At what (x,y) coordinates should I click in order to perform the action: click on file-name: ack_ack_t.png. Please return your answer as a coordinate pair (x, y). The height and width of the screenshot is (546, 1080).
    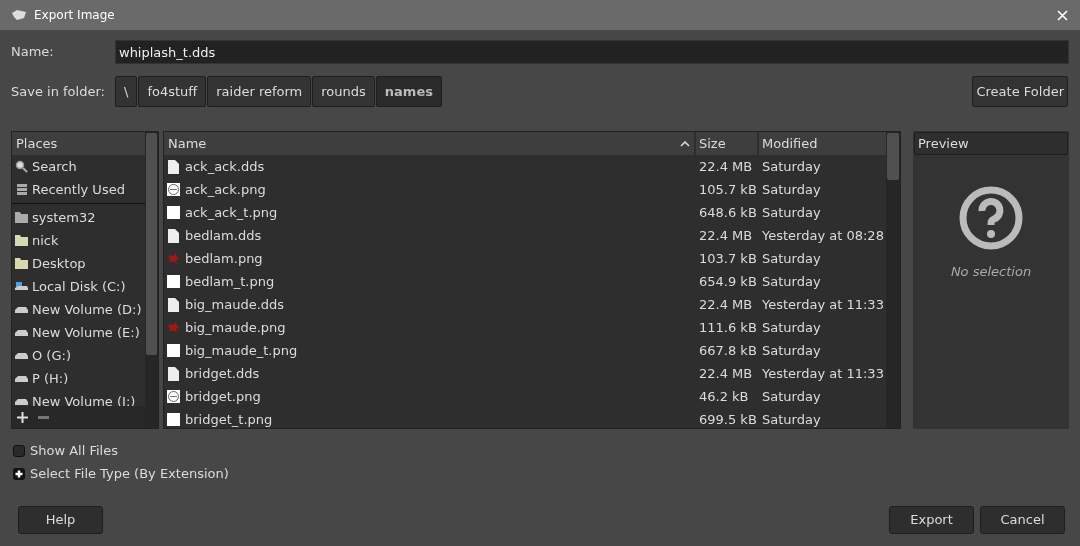
    Looking at the image, I should click on (231, 212).